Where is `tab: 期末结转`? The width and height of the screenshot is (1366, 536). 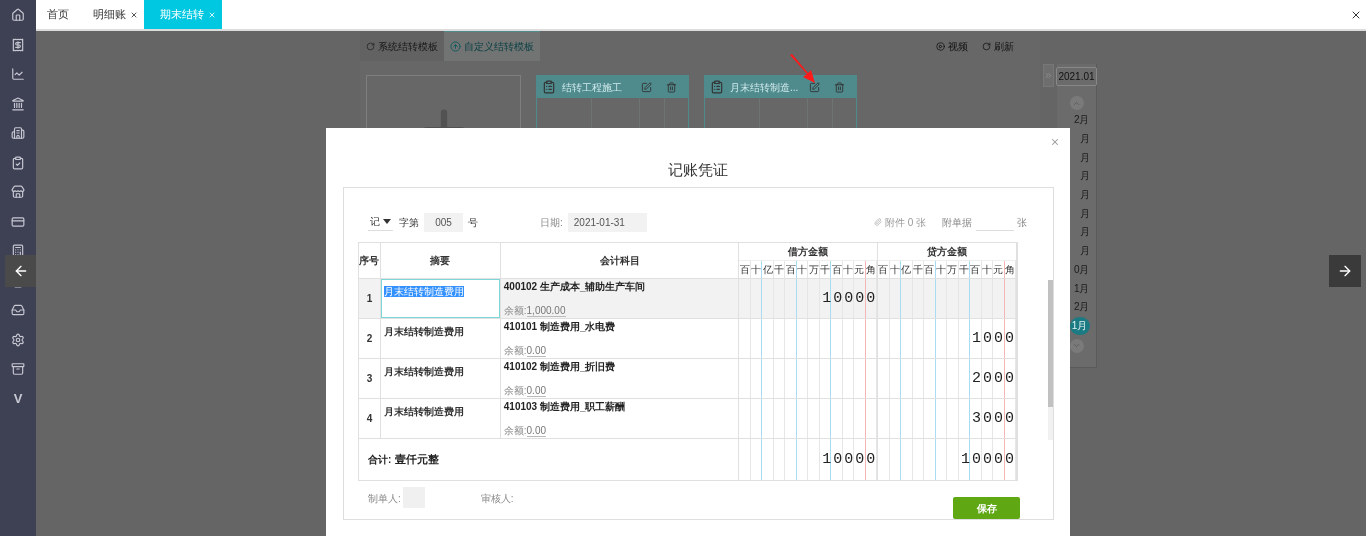 tab: 期末结转 is located at coordinates (183, 14).